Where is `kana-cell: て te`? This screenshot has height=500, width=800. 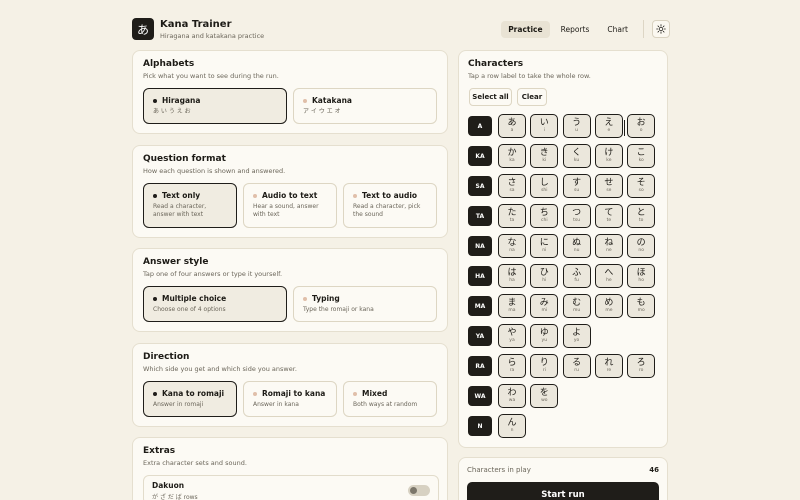
kana-cell: て te is located at coordinates (608, 216).